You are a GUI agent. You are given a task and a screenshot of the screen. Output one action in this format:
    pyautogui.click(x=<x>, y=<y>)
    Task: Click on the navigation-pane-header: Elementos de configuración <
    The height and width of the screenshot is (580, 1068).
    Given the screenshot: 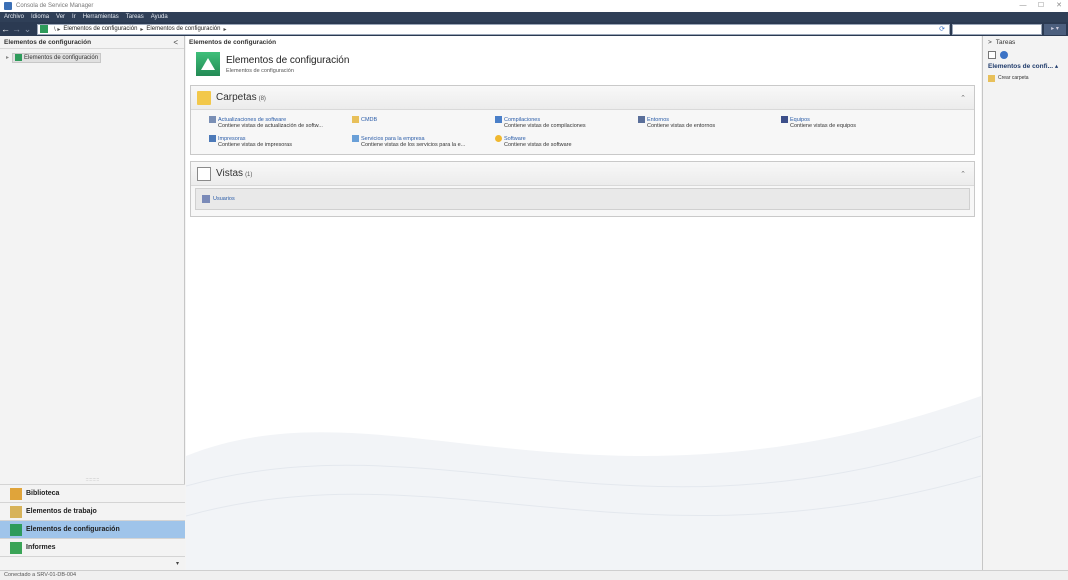 What is the action you would take?
    pyautogui.click(x=92, y=42)
    